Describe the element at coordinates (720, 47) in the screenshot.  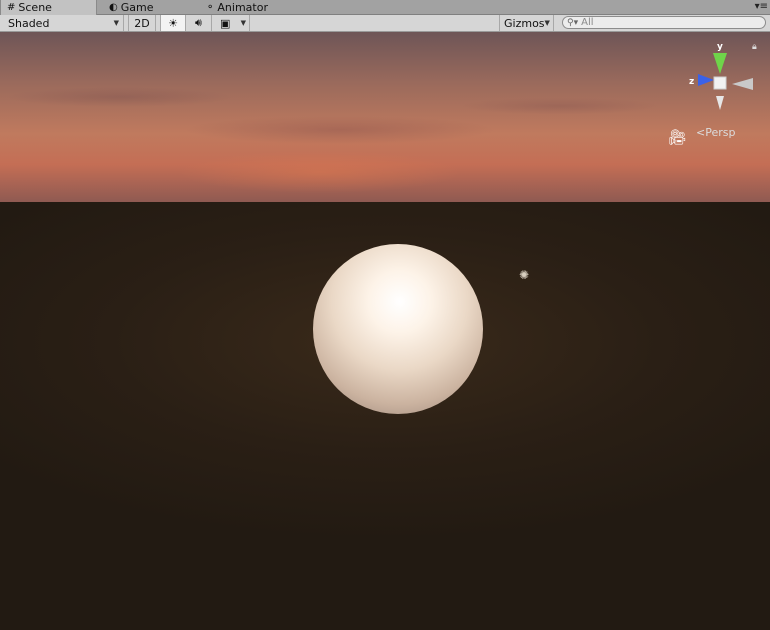
I see `y-axis-label: y` at that location.